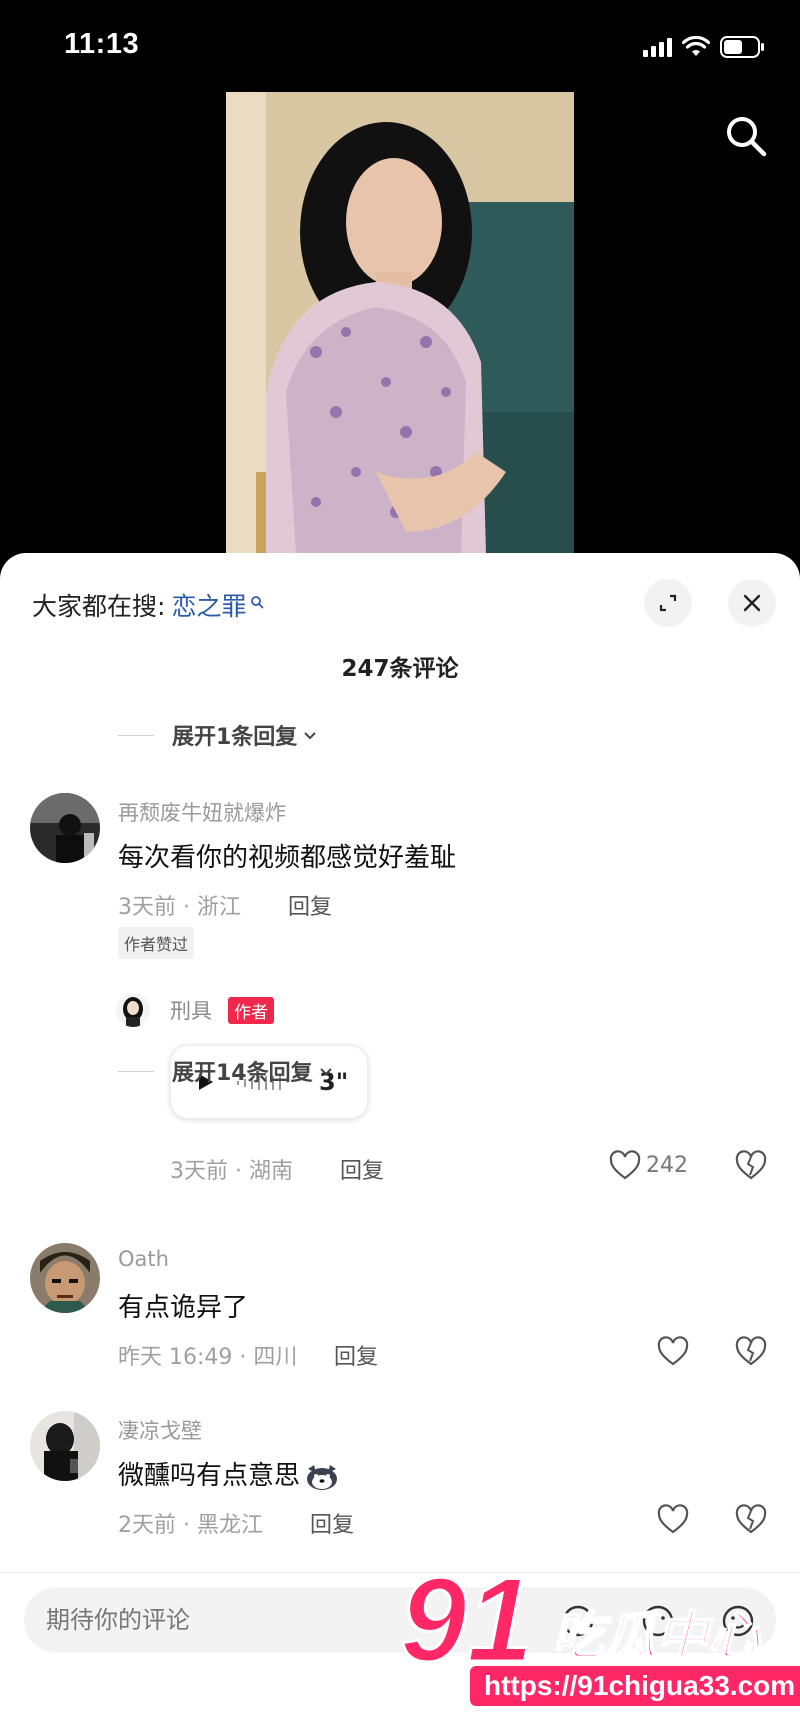 The width and height of the screenshot is (800, 1732). I want to click on battery-icon, so click(743, 47).